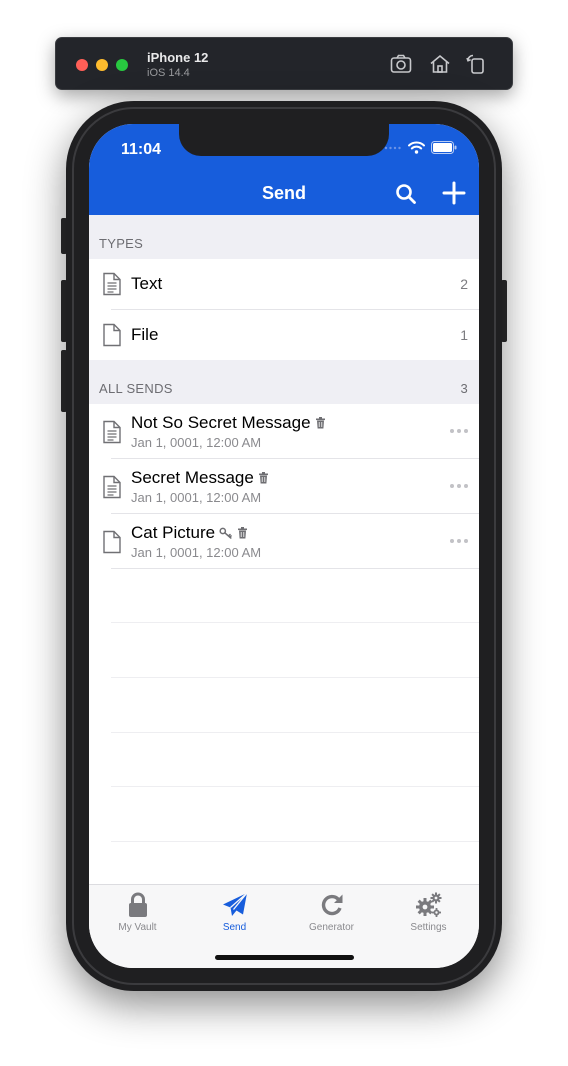  What do you see at coordinates (168, 73) in the screenshot?
I see `simulator-os-version: iOS 14.4` at bounding box center [168, 73].